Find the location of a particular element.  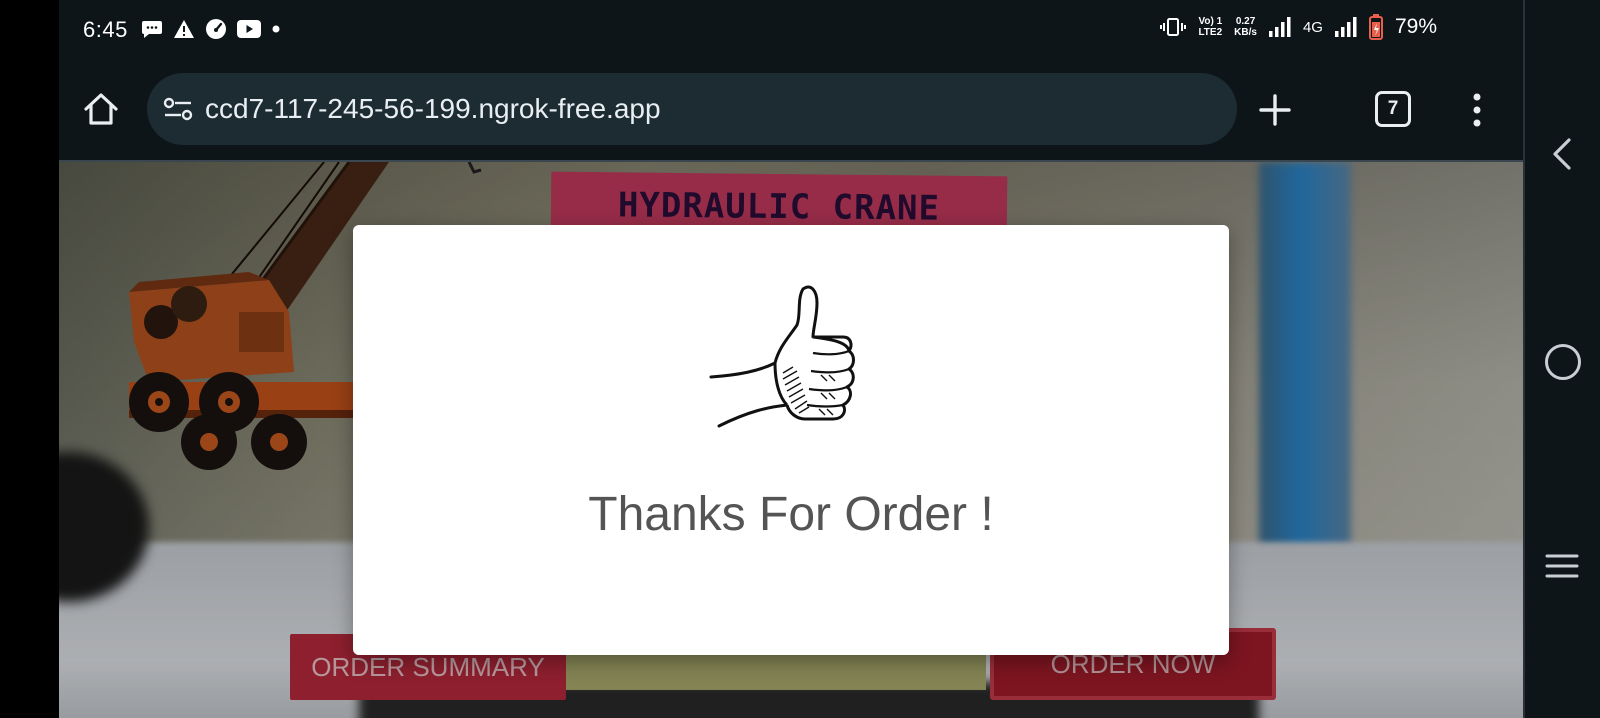

system-indicators: Vo) 1 LTE2 0.27 KB/s 4G 79% is located at coordinates (1298, 27).